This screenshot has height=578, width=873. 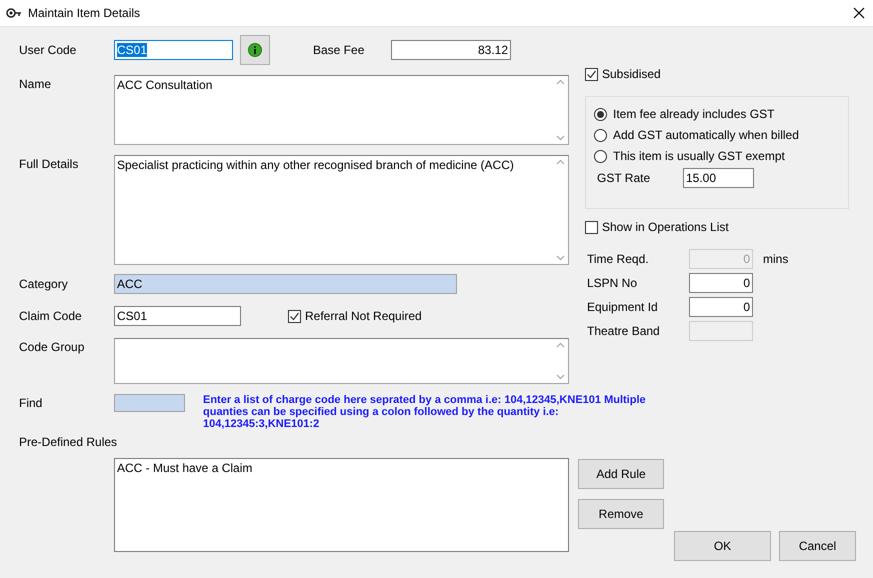 I want to click on list-item: ACC - Must have a Claim, so click(x=341, y=468).